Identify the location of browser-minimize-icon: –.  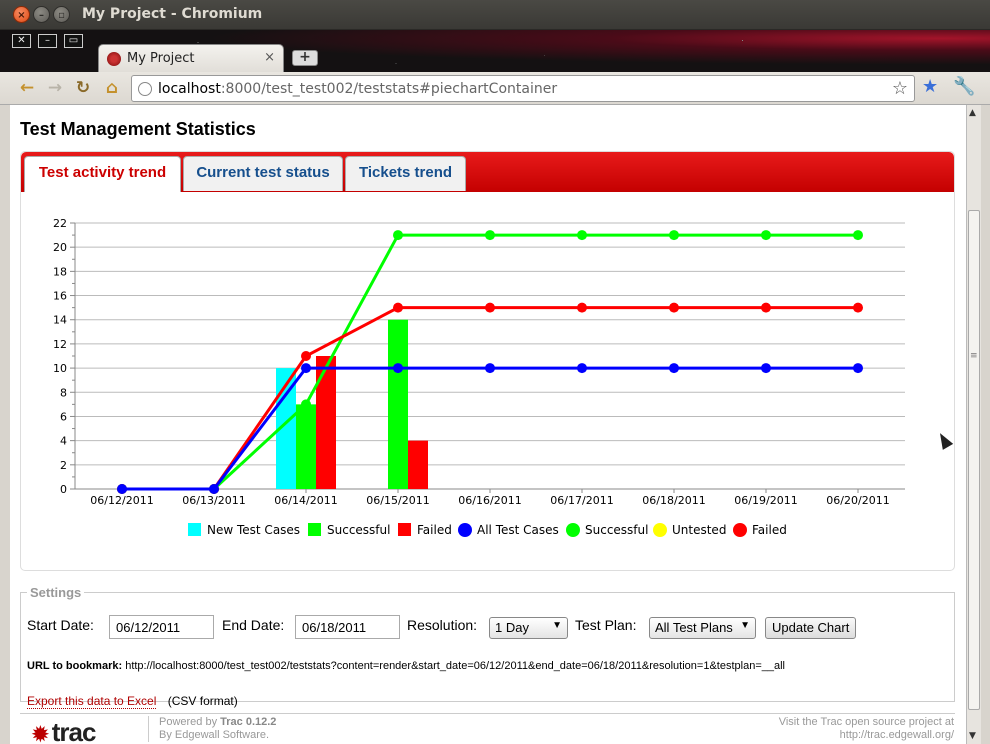
(47, 41).